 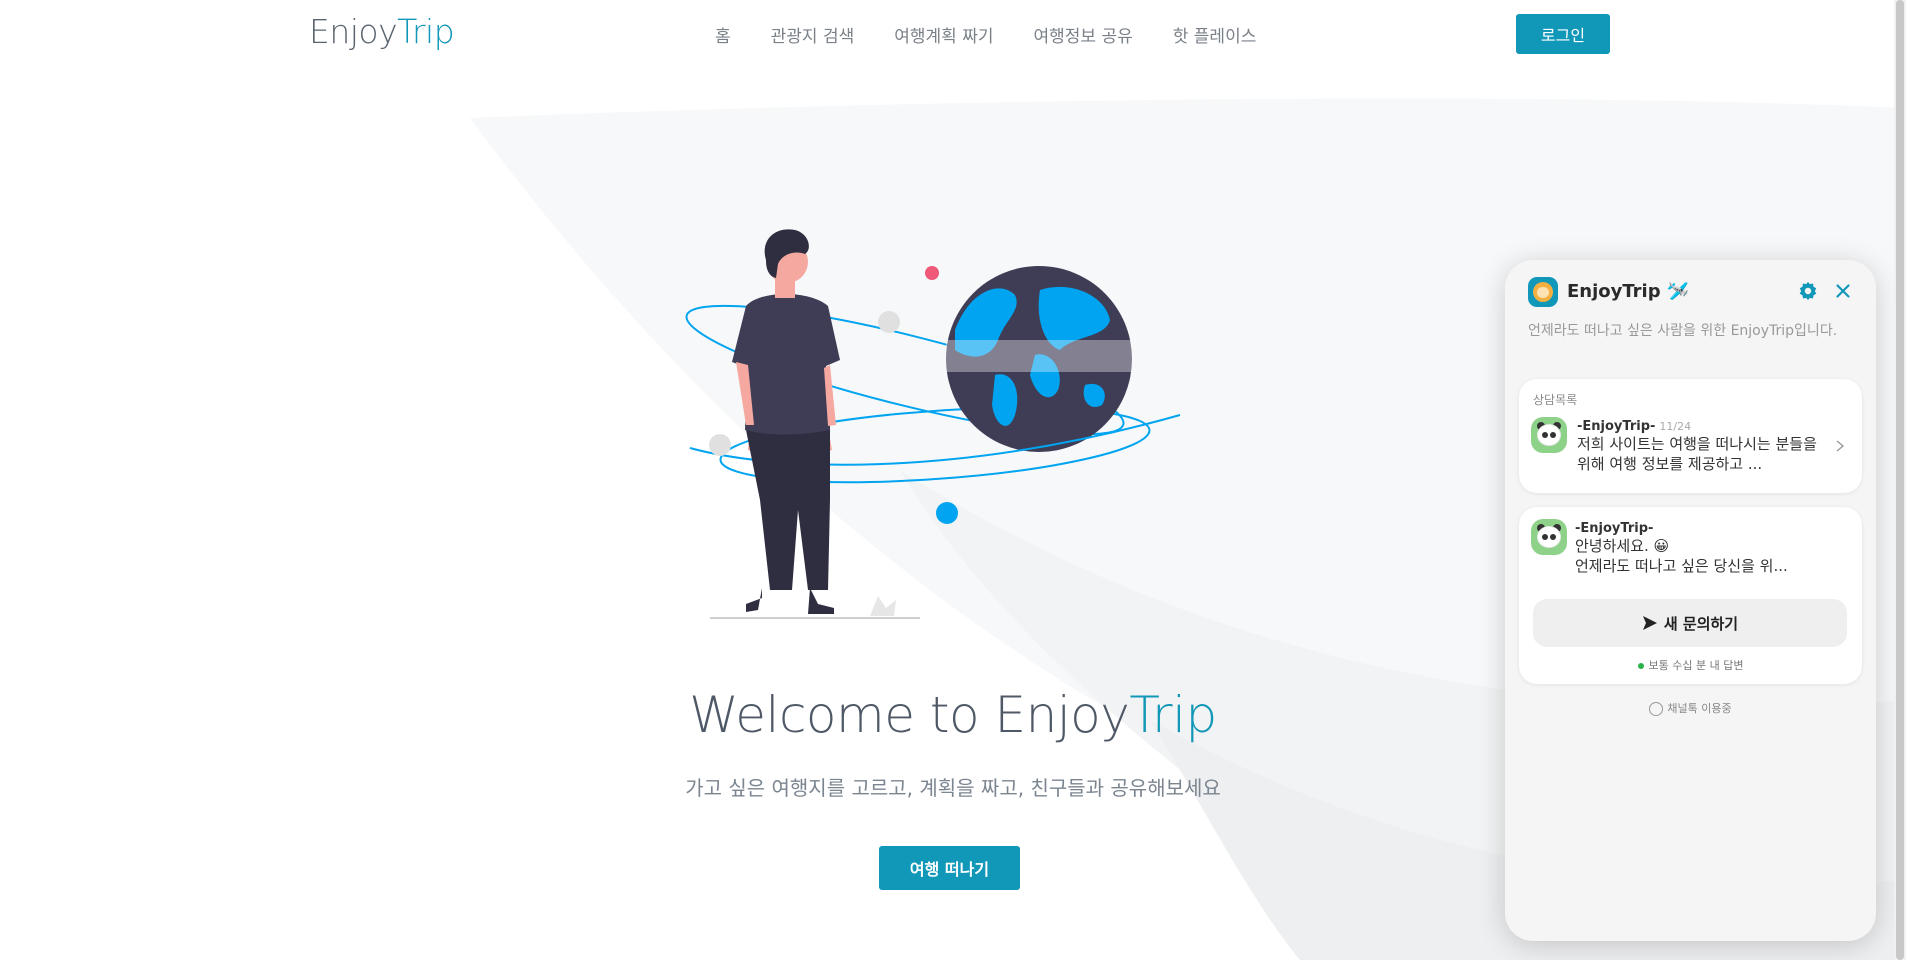 I want to click on close-icon, so click(x=1843, y=291).